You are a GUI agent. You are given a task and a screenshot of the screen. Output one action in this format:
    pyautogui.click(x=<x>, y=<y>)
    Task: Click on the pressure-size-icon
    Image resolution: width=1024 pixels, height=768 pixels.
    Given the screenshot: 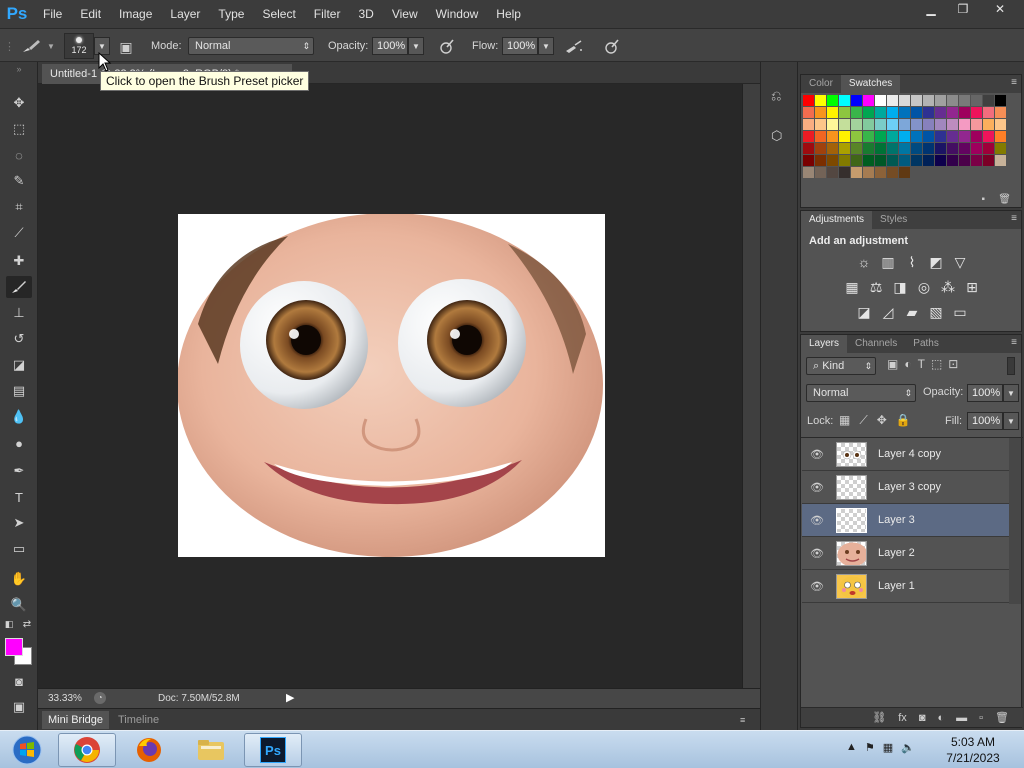 What is the action you would take?
    pyautogui.click(x=611, y=47)
    